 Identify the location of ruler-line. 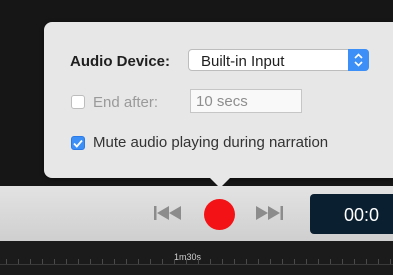
(196, 264).